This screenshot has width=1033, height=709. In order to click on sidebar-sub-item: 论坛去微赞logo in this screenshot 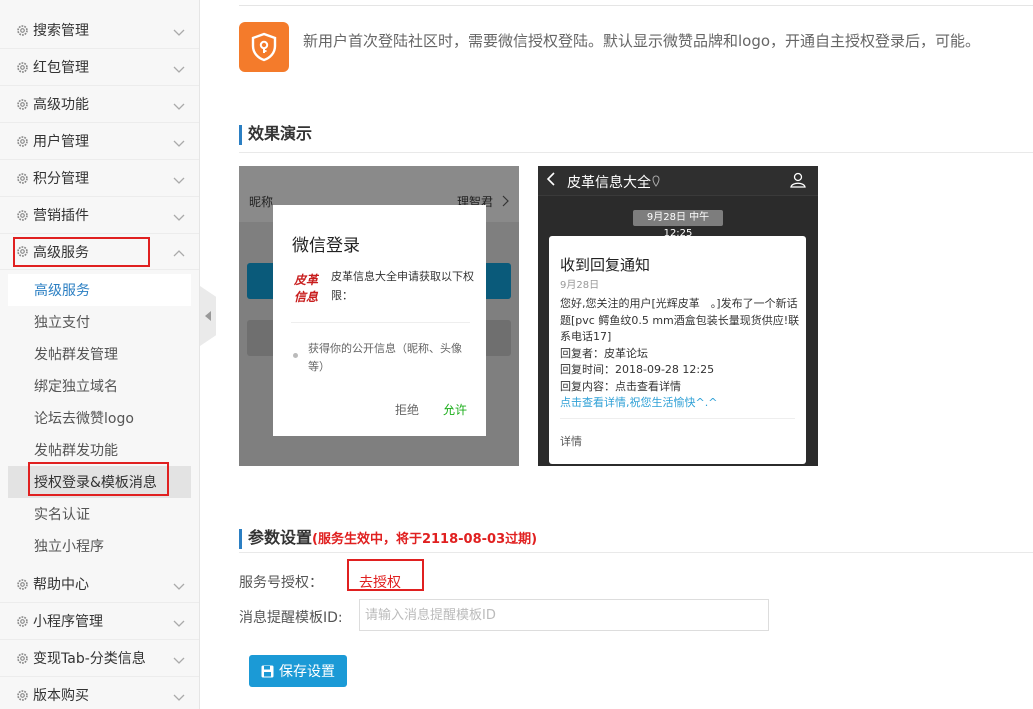, I will do `click(99, 418)`.